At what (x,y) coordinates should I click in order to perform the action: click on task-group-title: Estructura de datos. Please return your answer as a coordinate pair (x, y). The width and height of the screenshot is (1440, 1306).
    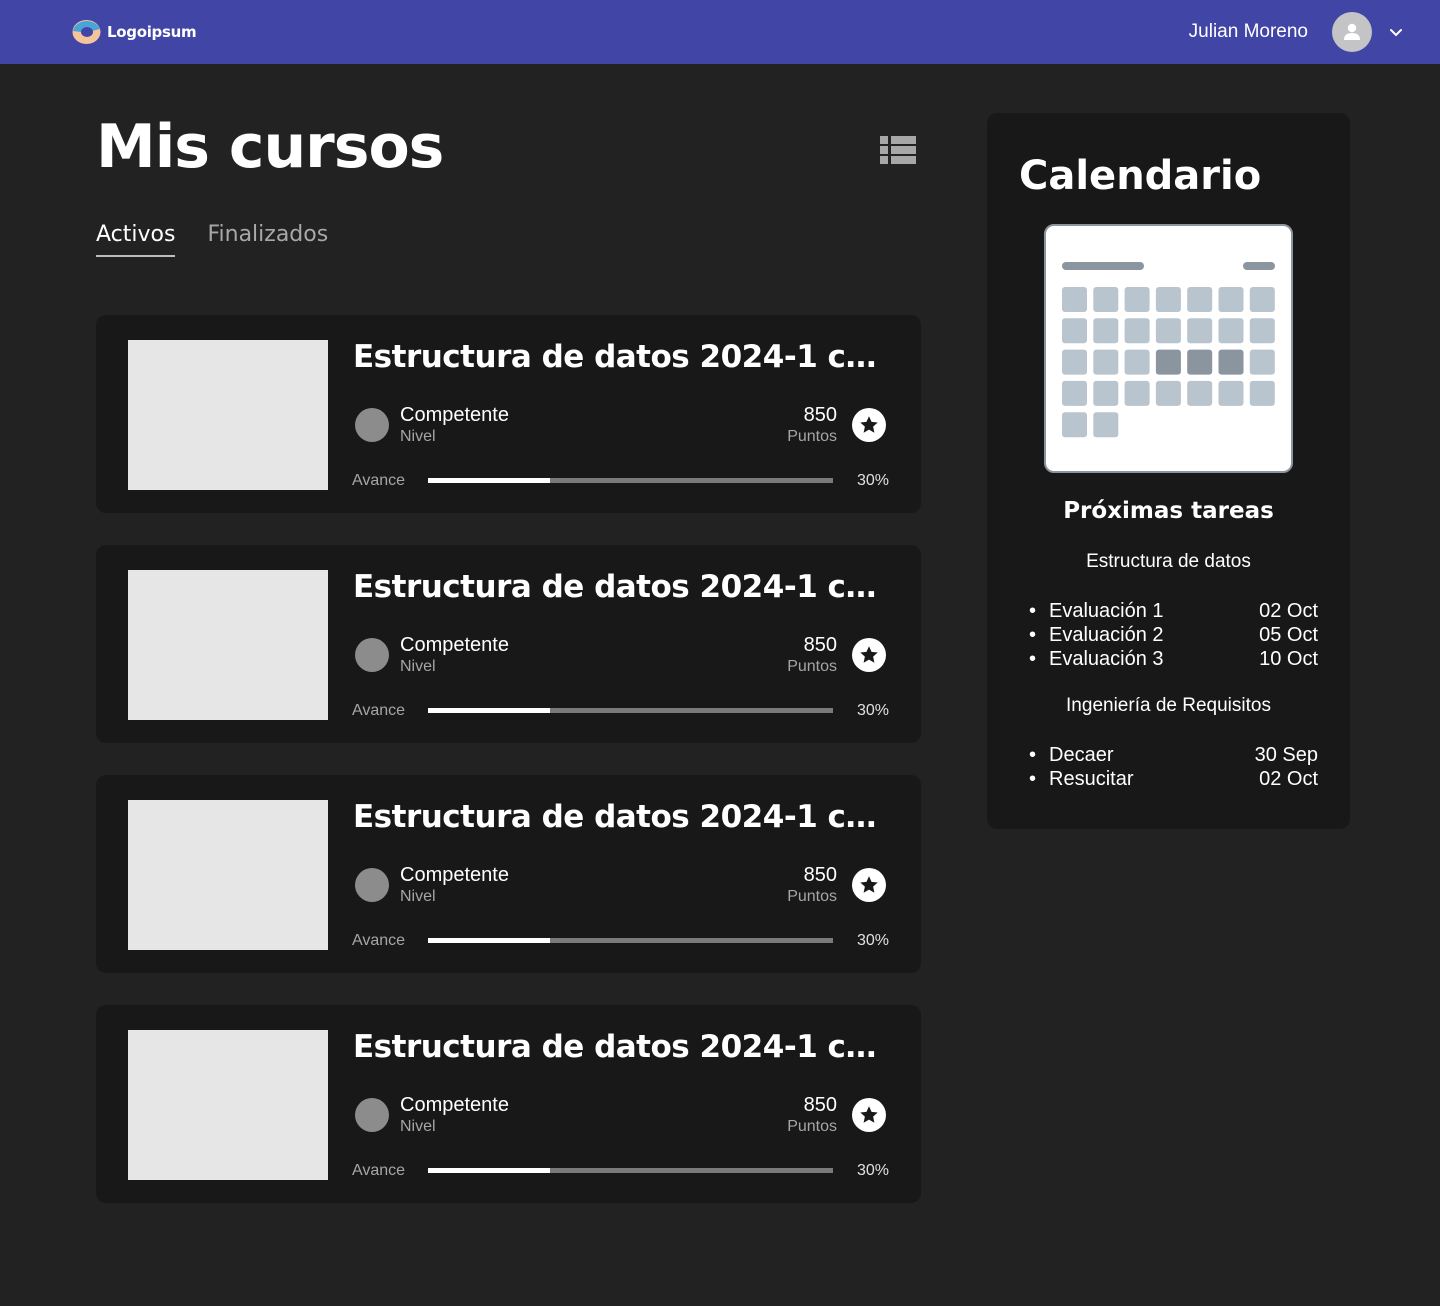
    Looking at the image, I should click on (1168, 561).